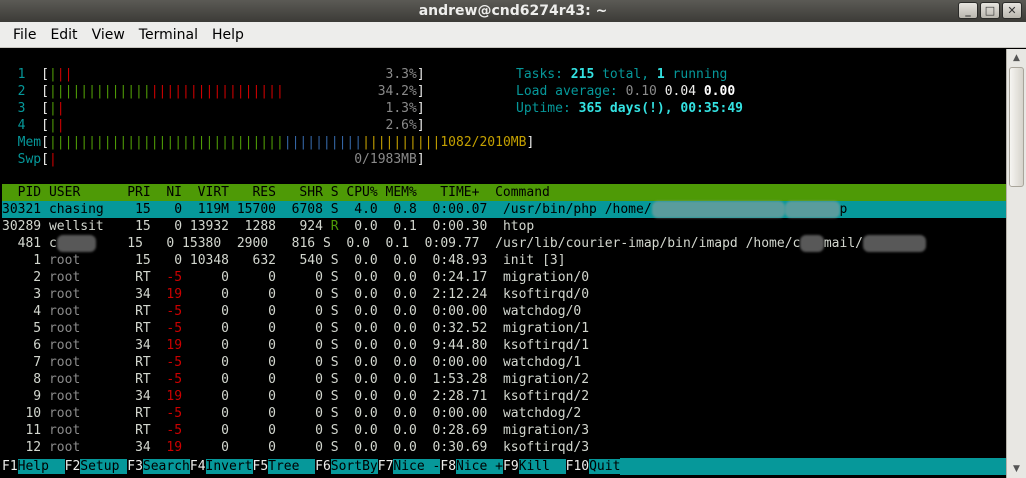 The image size is (1026, 478). What do you see at coordinates (104, 466) in the screenshot?
I see `fkey-label: Setup` at bounding box center [104, 466].